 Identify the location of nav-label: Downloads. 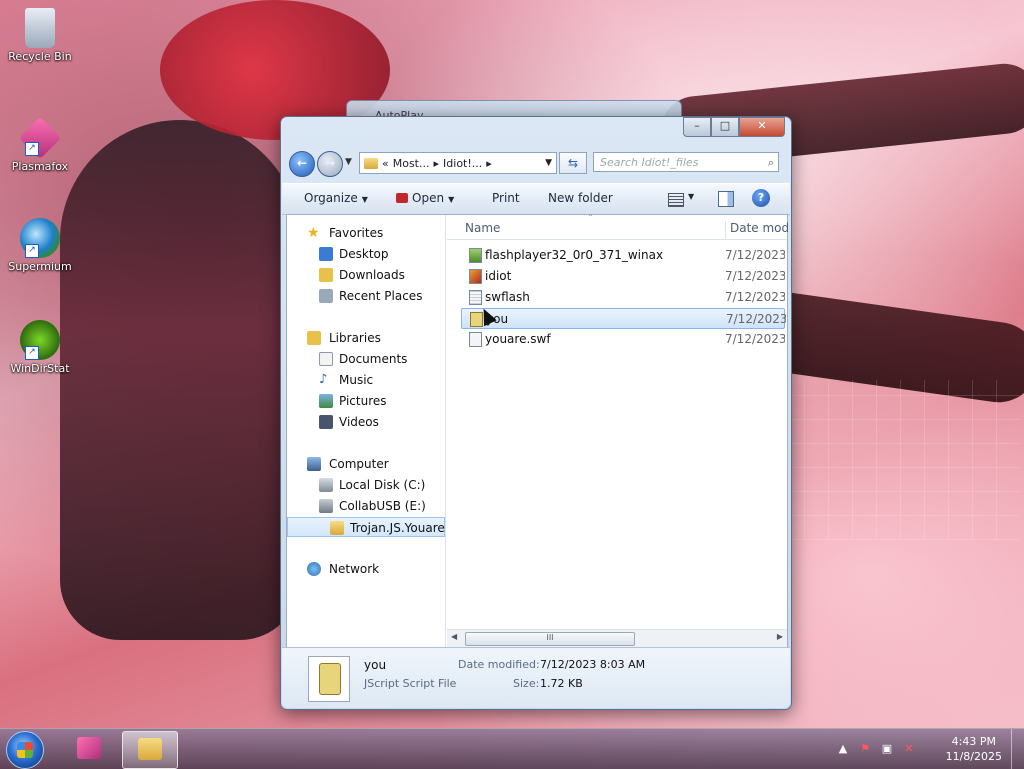
(372, 275).